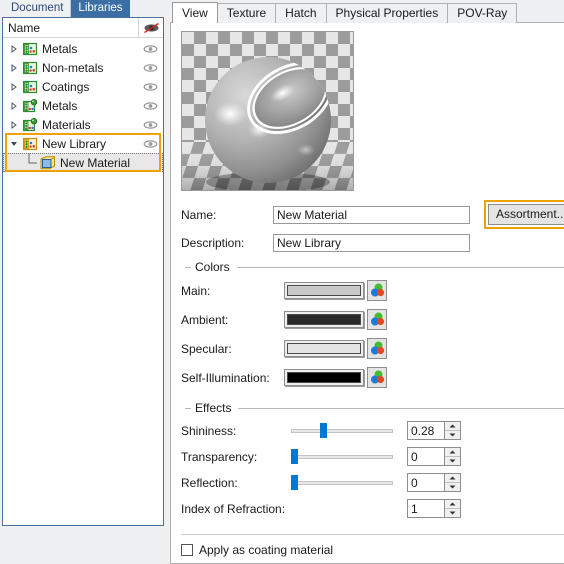  What do you see at coordinates (482, 13) in the screenshot?
I see `tab-pov-ray: POV-Ray` at bounding box center [482, 13].